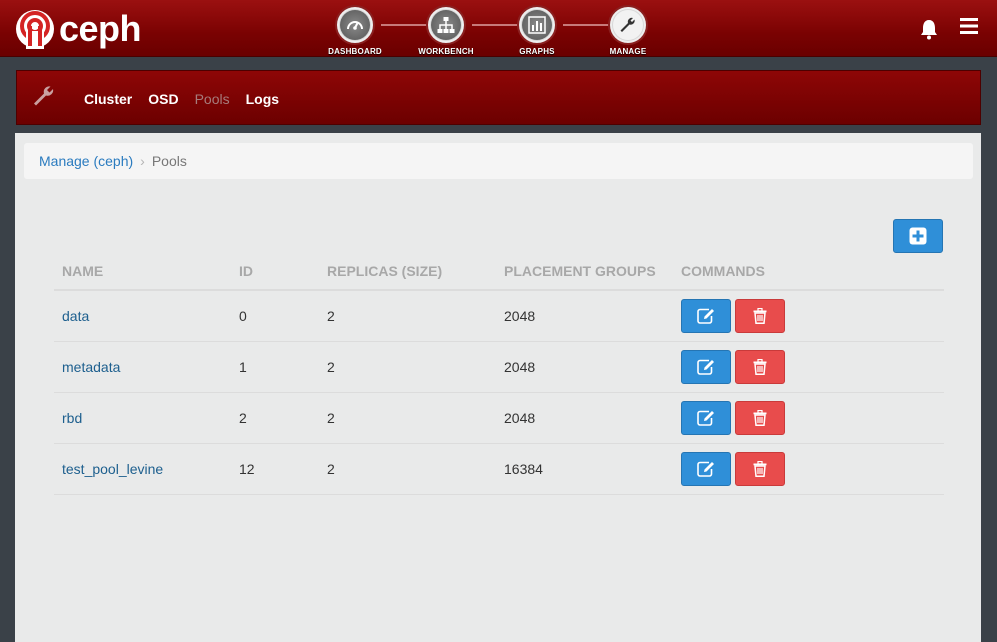 The height and width of the screenshot is (642, 997). I want to click on add-pool-button, so click(918, 236).